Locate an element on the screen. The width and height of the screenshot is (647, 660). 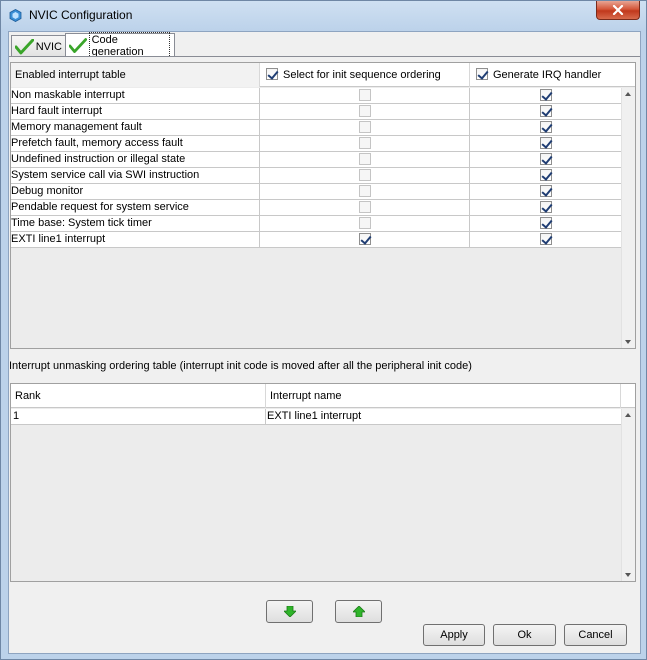
table-row: EXTI line1 interrupt is located at coordinates (316, 240).